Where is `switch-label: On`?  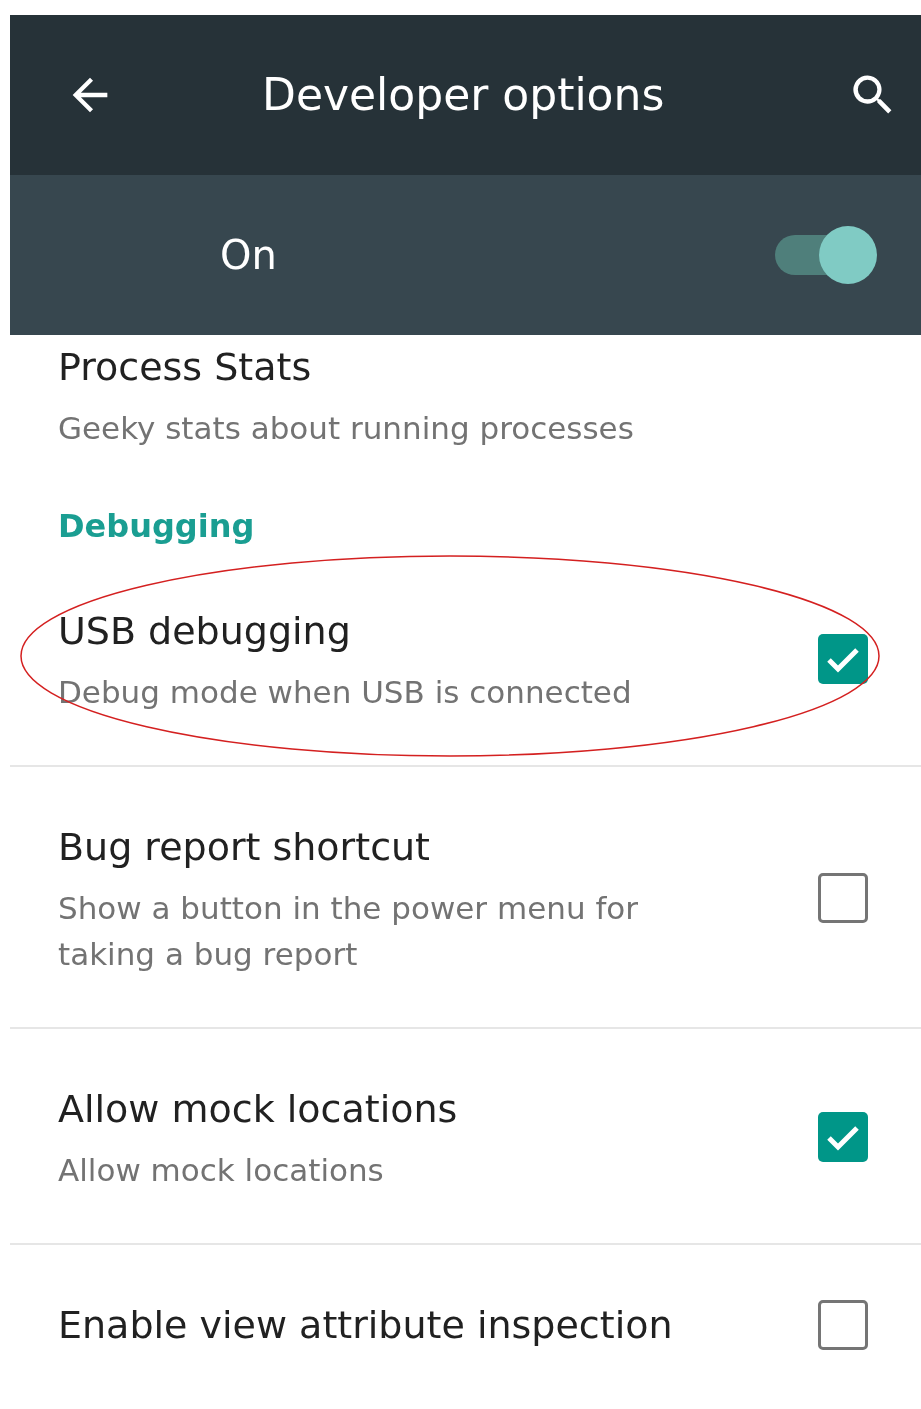
switch-label: On is located at coordinates (249, 255).